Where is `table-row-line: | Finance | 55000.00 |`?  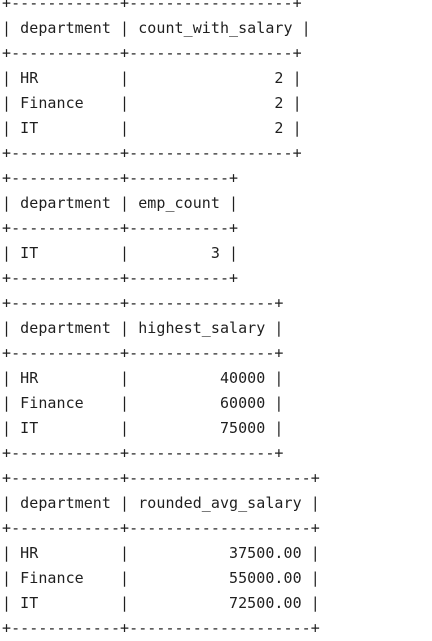
table-row-line: | Finance | 55000.00 | is located at coordinates (161, 578).